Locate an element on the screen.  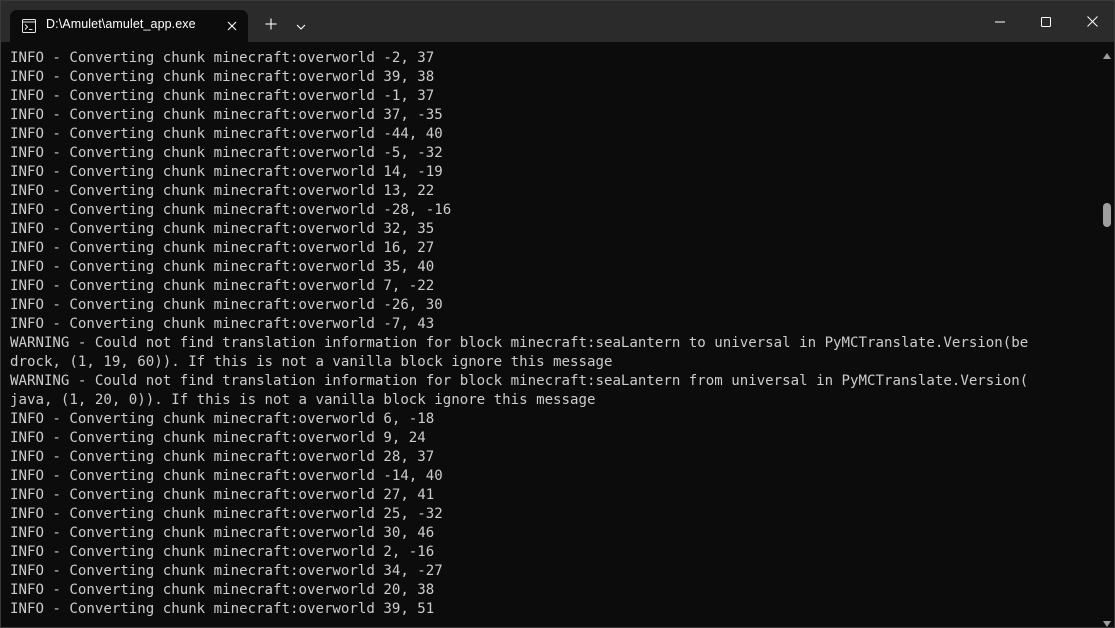
plus-icon is located at coordinates (271, 24).